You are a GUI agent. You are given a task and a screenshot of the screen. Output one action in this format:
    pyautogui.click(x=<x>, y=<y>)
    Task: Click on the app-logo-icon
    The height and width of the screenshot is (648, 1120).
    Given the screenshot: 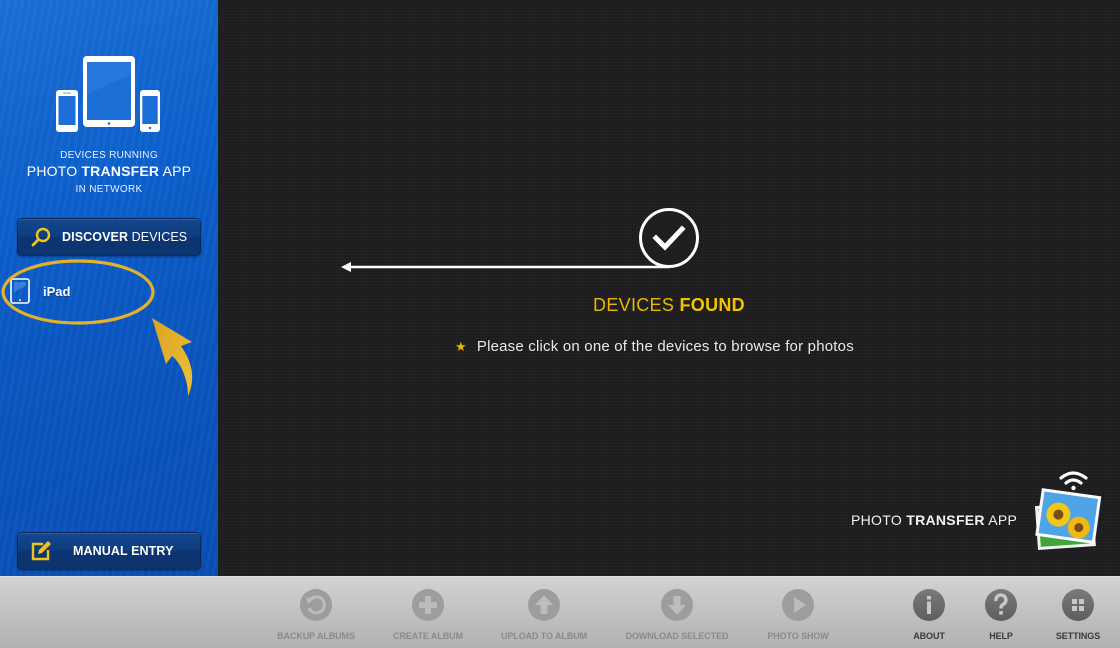 What is the action you would take?
    pyautogui.click(x=1068, y=511)
    